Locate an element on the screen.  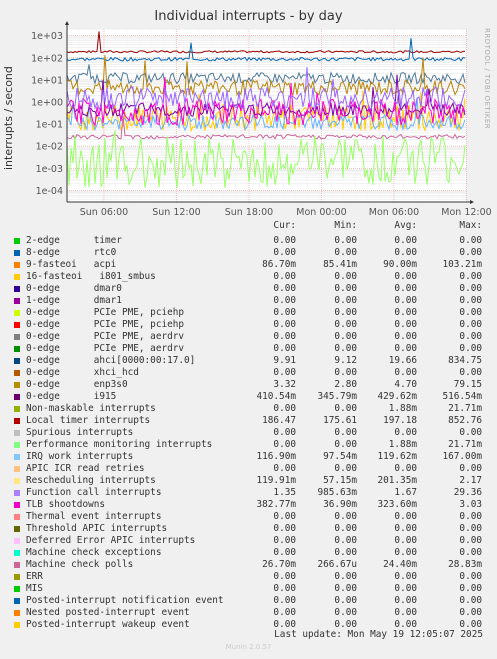
legend-header: Cur: Min: Avg: Max: is located at coordinates (248, 226).